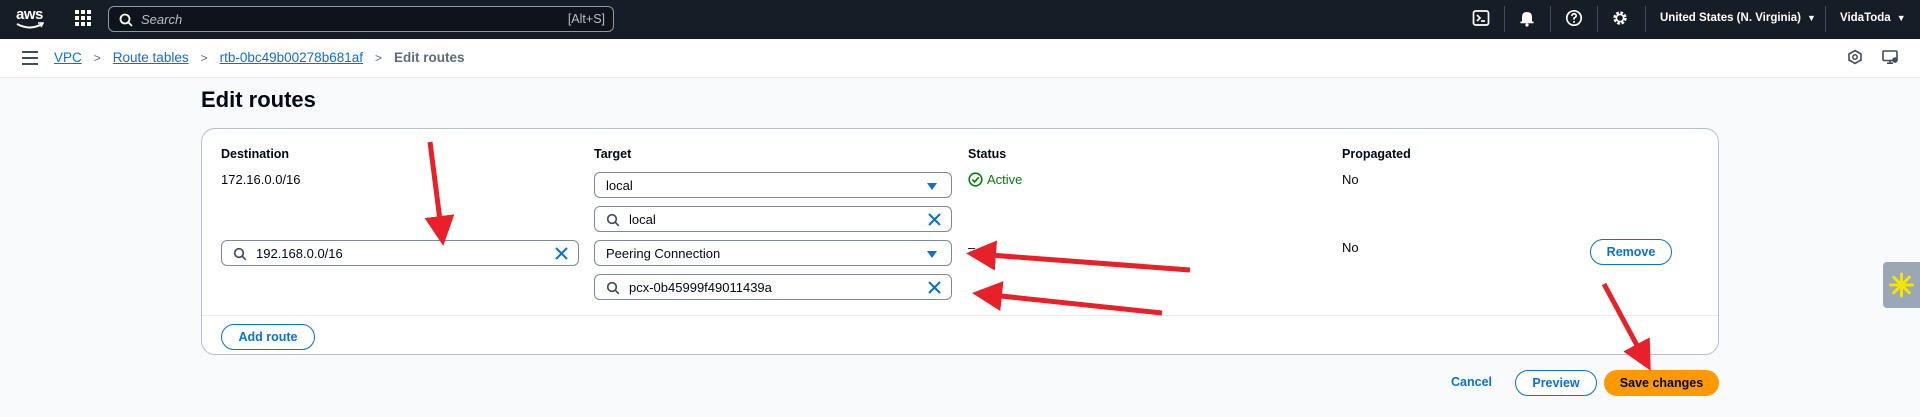 The width and height of the screenshot is (1920, 417). I want to click on feedback-tab, so click(1901, 285).